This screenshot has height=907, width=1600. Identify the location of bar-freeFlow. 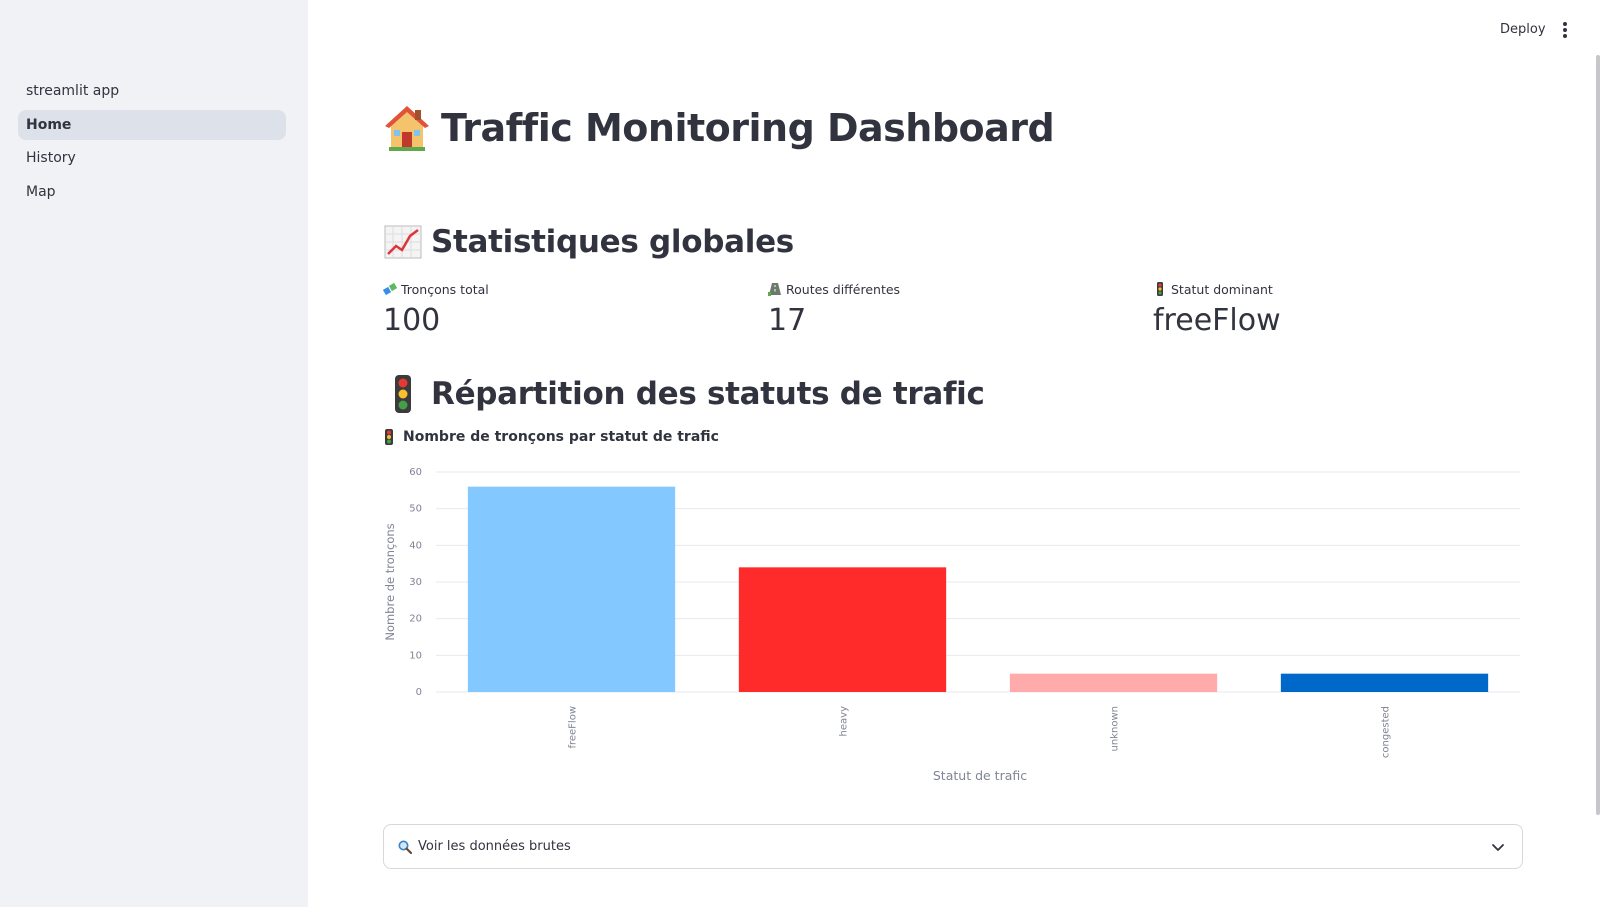
(571, 589).